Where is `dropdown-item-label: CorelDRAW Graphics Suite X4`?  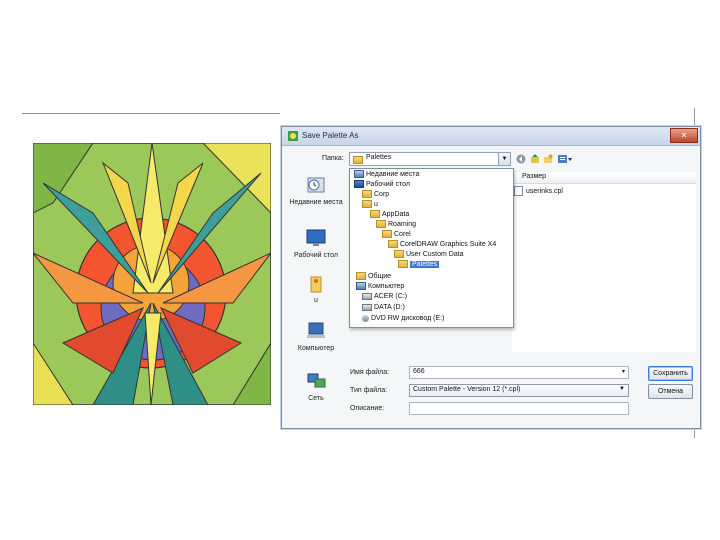 dropdown-item-label: CorelDRAW Graphics Suite X4 is located at coordinates (448, 244).